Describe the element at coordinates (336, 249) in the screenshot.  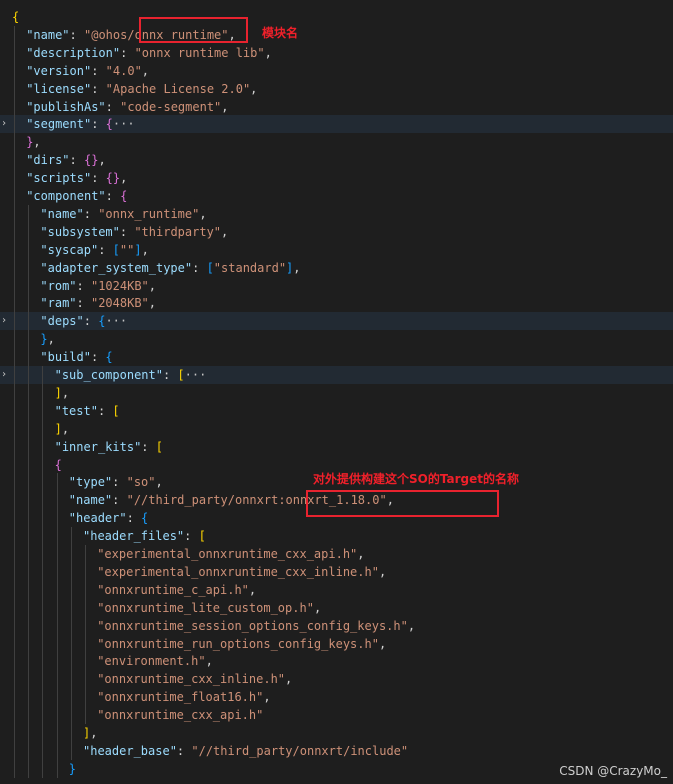
I see `code-line: "syscap": [""],` at that location.